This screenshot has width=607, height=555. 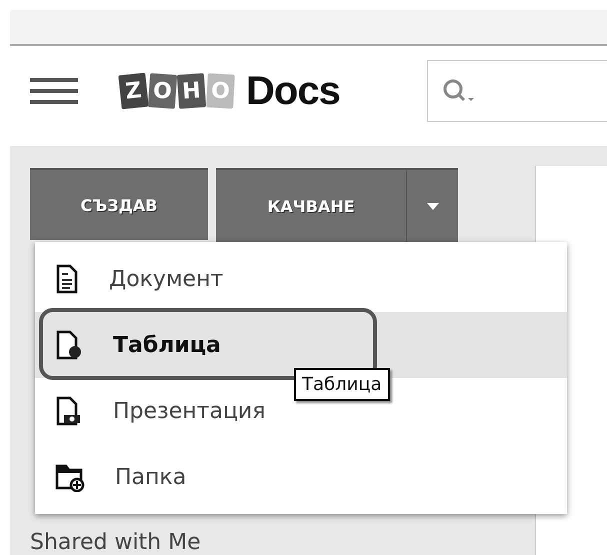 I want to click on search-icon, so click(x=459, y=91).